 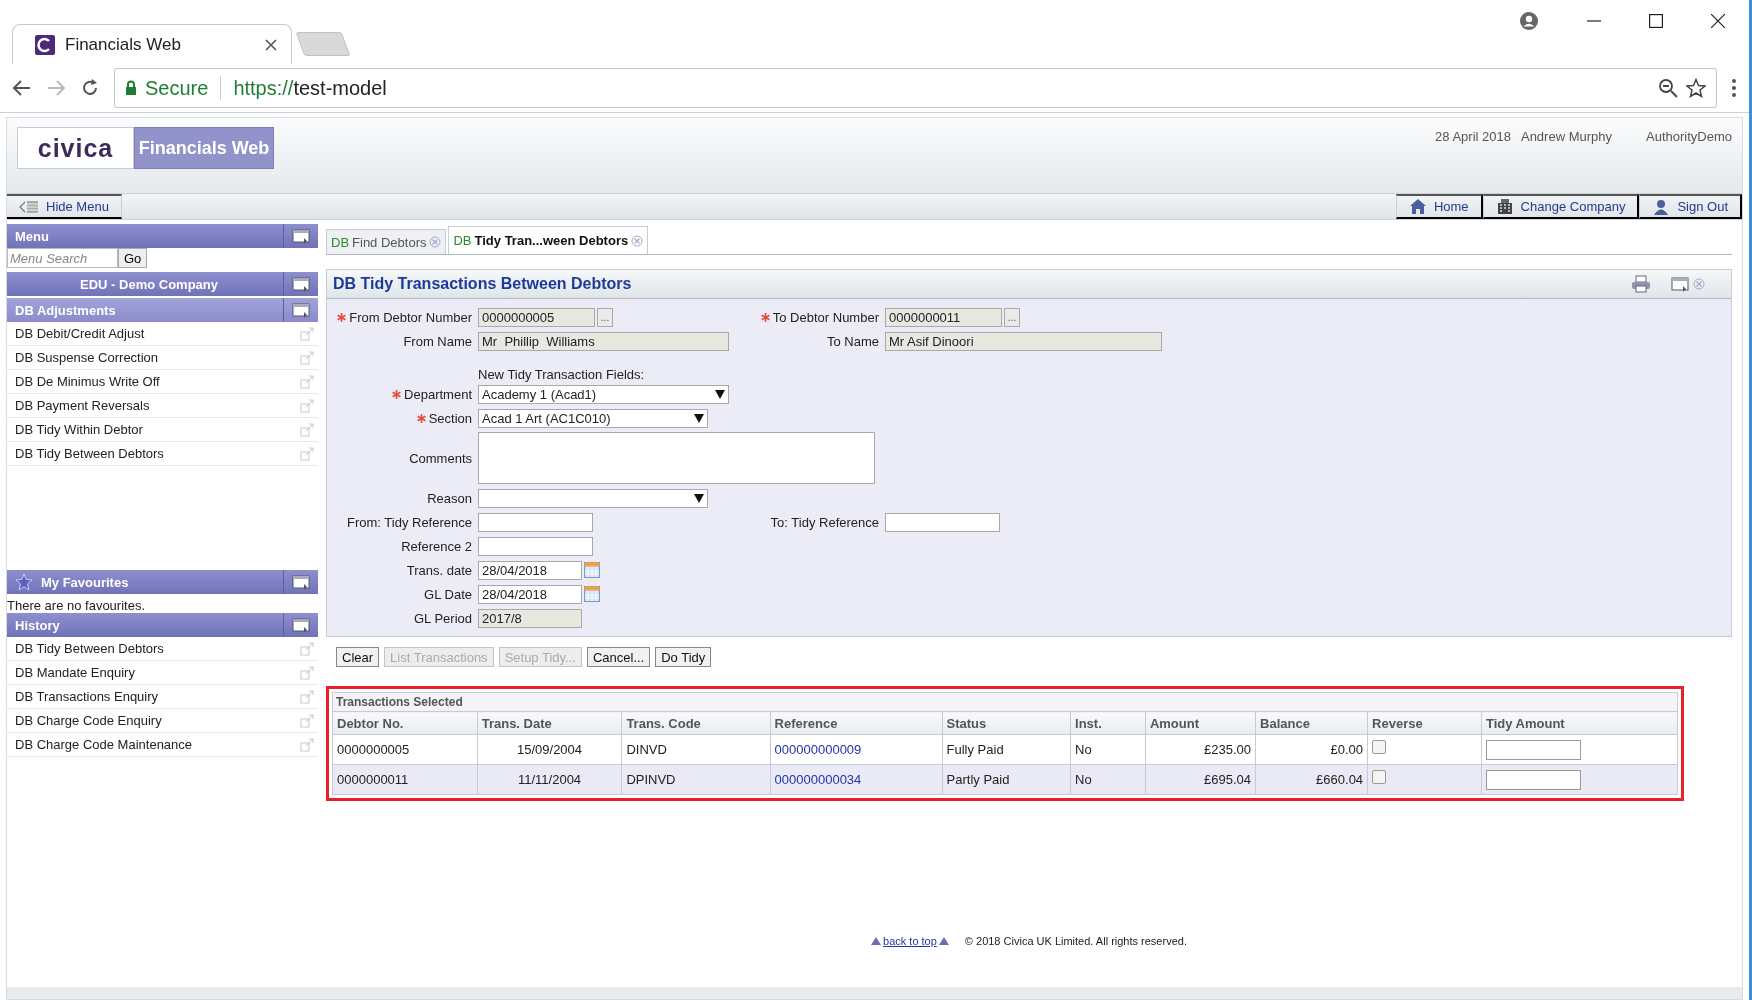 What do you see at coordinates (1200, 779) in the screenshot?
I see `table-cell: £695.04` at bounding box center [1200, 779].